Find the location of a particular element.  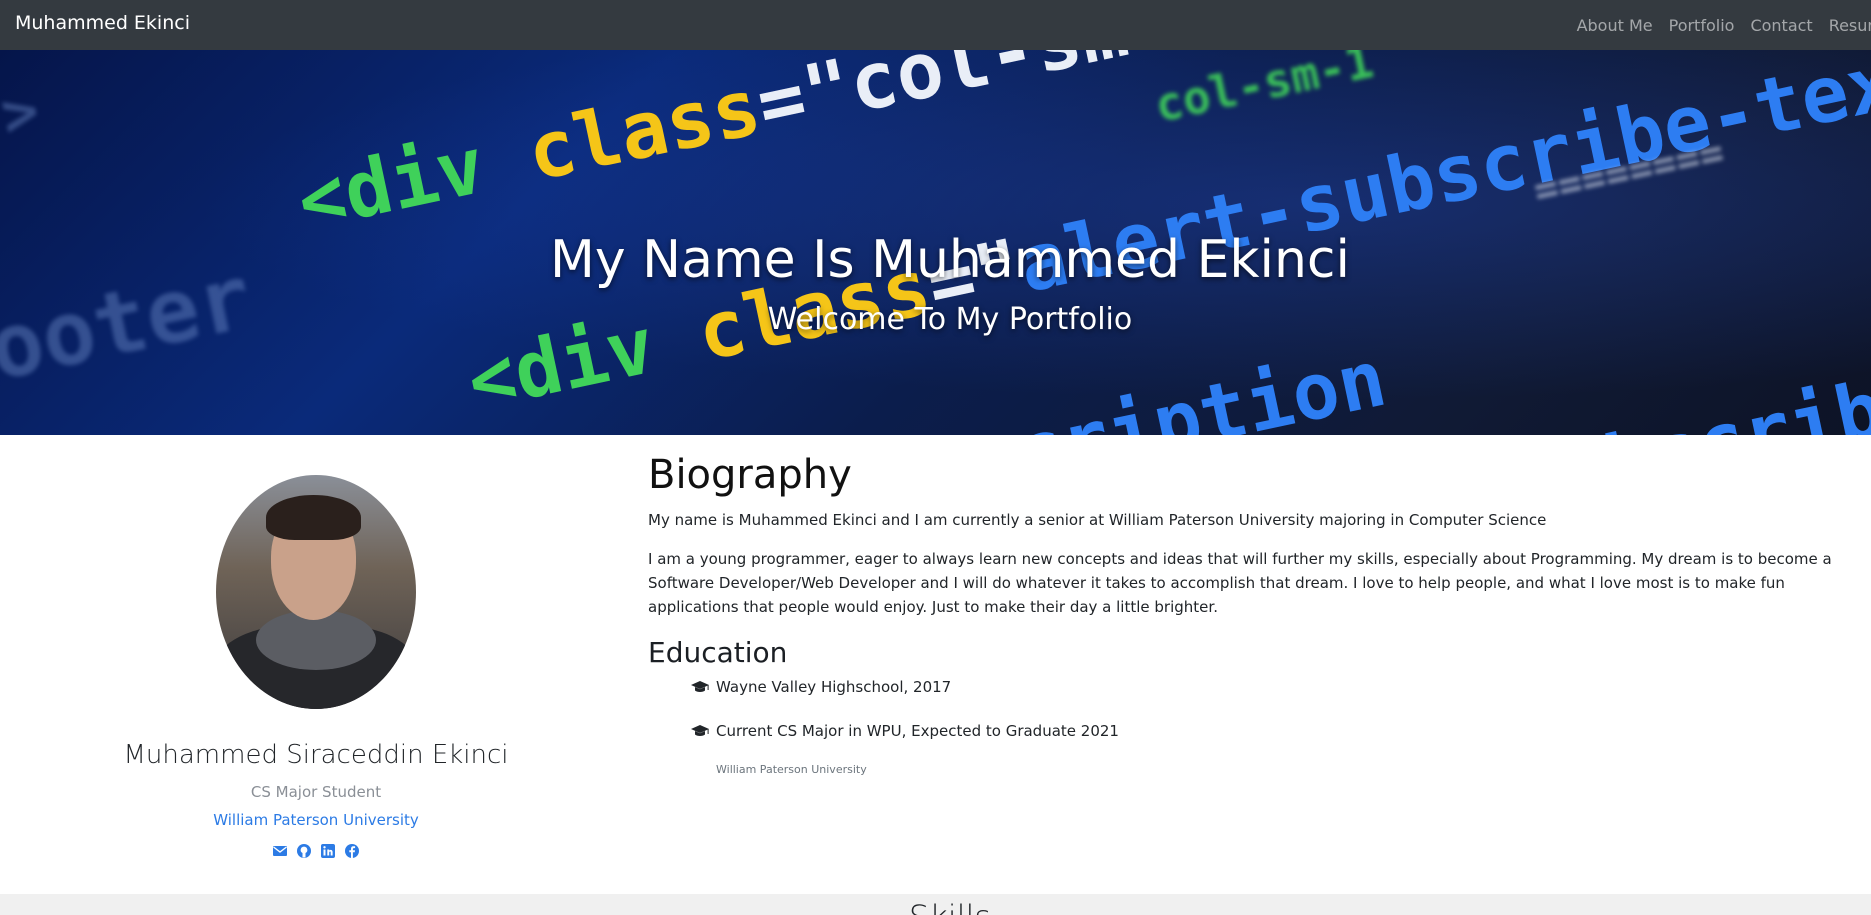

profile-name: Muhammed Siraceddin Ekinci is located at coordinates (316, 755).